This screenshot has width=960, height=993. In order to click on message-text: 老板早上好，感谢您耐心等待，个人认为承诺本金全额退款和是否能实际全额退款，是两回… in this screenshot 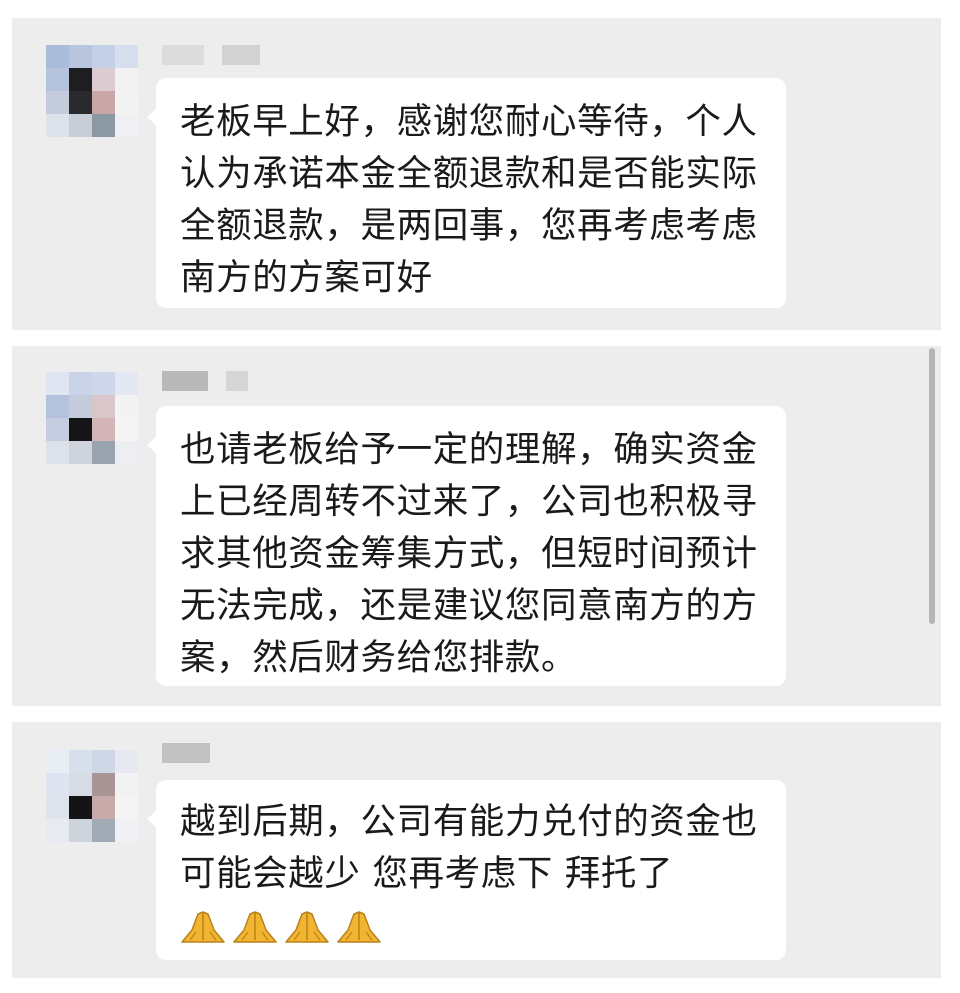, I will do `click(469, 199)`.